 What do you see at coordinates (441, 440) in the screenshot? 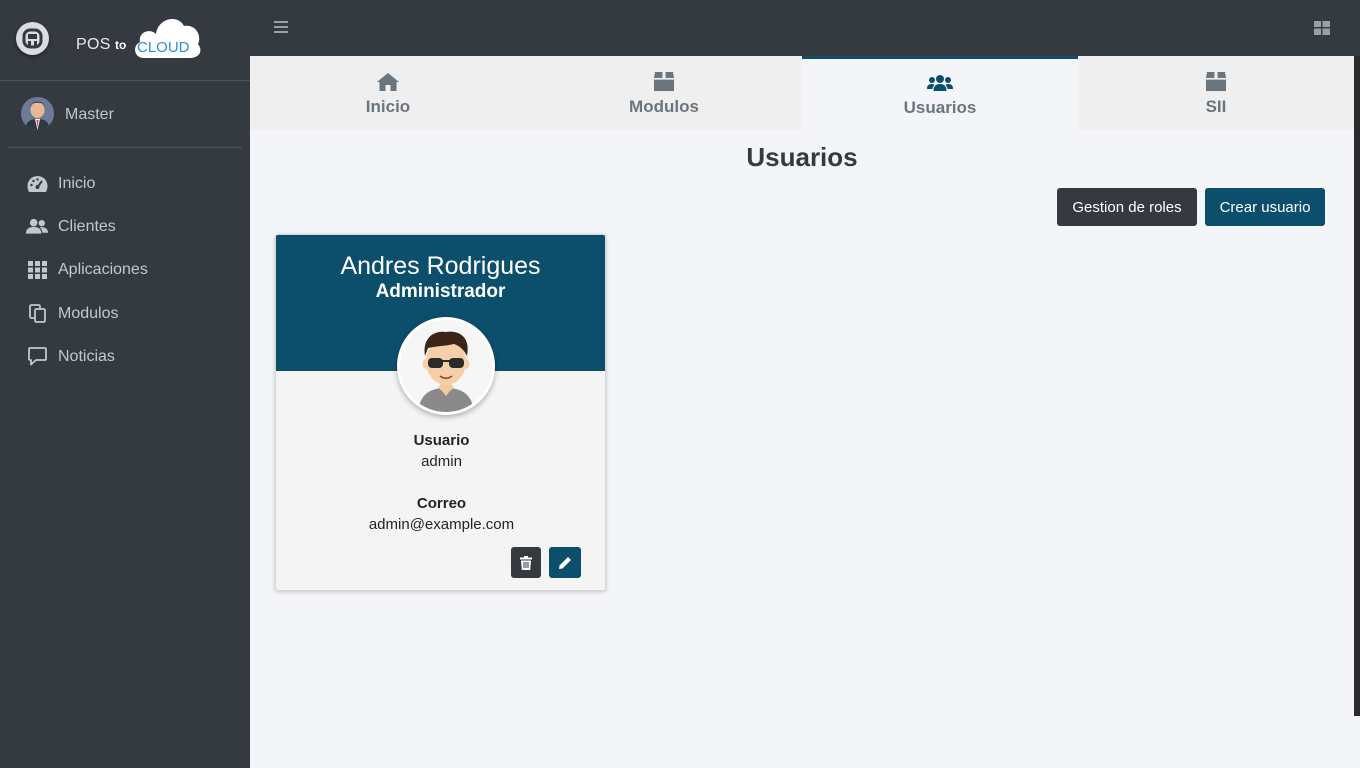
I see `username-label: Usuario` at bounding box center [441, 440].